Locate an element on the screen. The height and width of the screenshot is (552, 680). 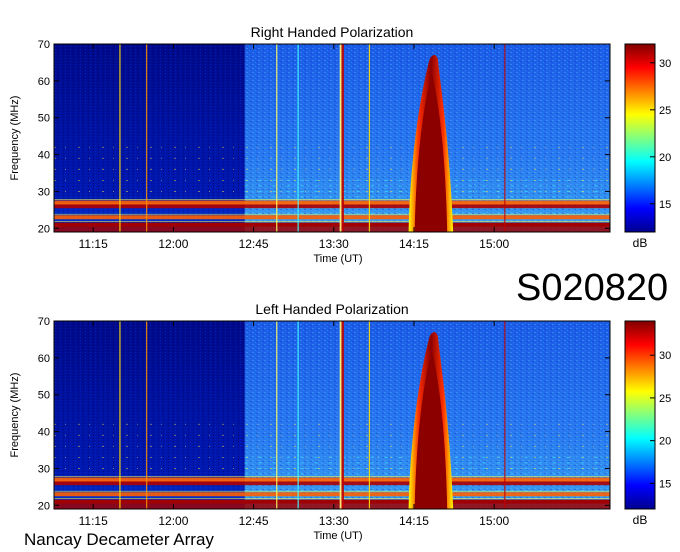
colorbar is located at coordinates (640, 415).